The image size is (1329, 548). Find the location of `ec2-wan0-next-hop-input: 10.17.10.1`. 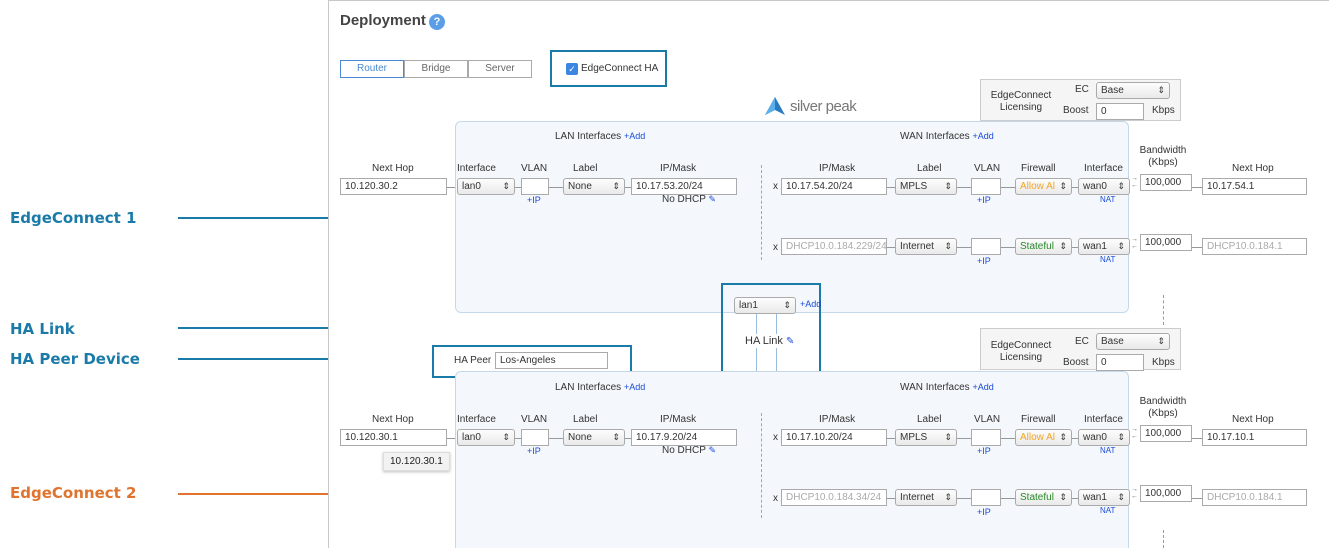

ec2-wan0-next-hop-input: 10.17.10.1 is located at coordinates (1254, 437).